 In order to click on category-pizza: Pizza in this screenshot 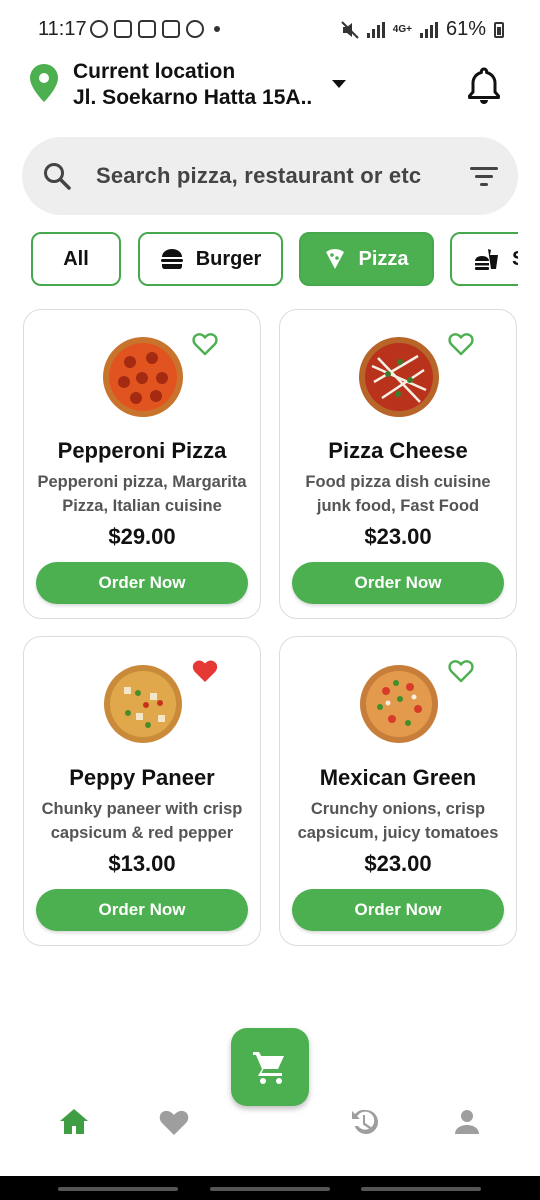, I will do `click(366, 259)`.